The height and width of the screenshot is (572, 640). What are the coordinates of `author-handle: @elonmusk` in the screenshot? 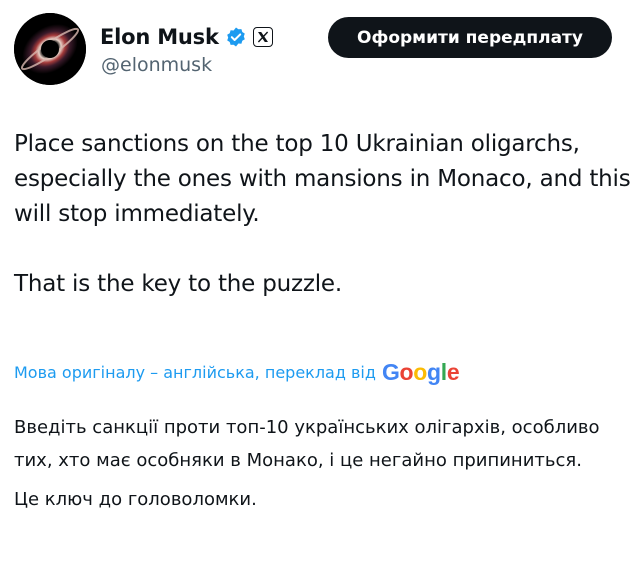 It's located at (156, 65).